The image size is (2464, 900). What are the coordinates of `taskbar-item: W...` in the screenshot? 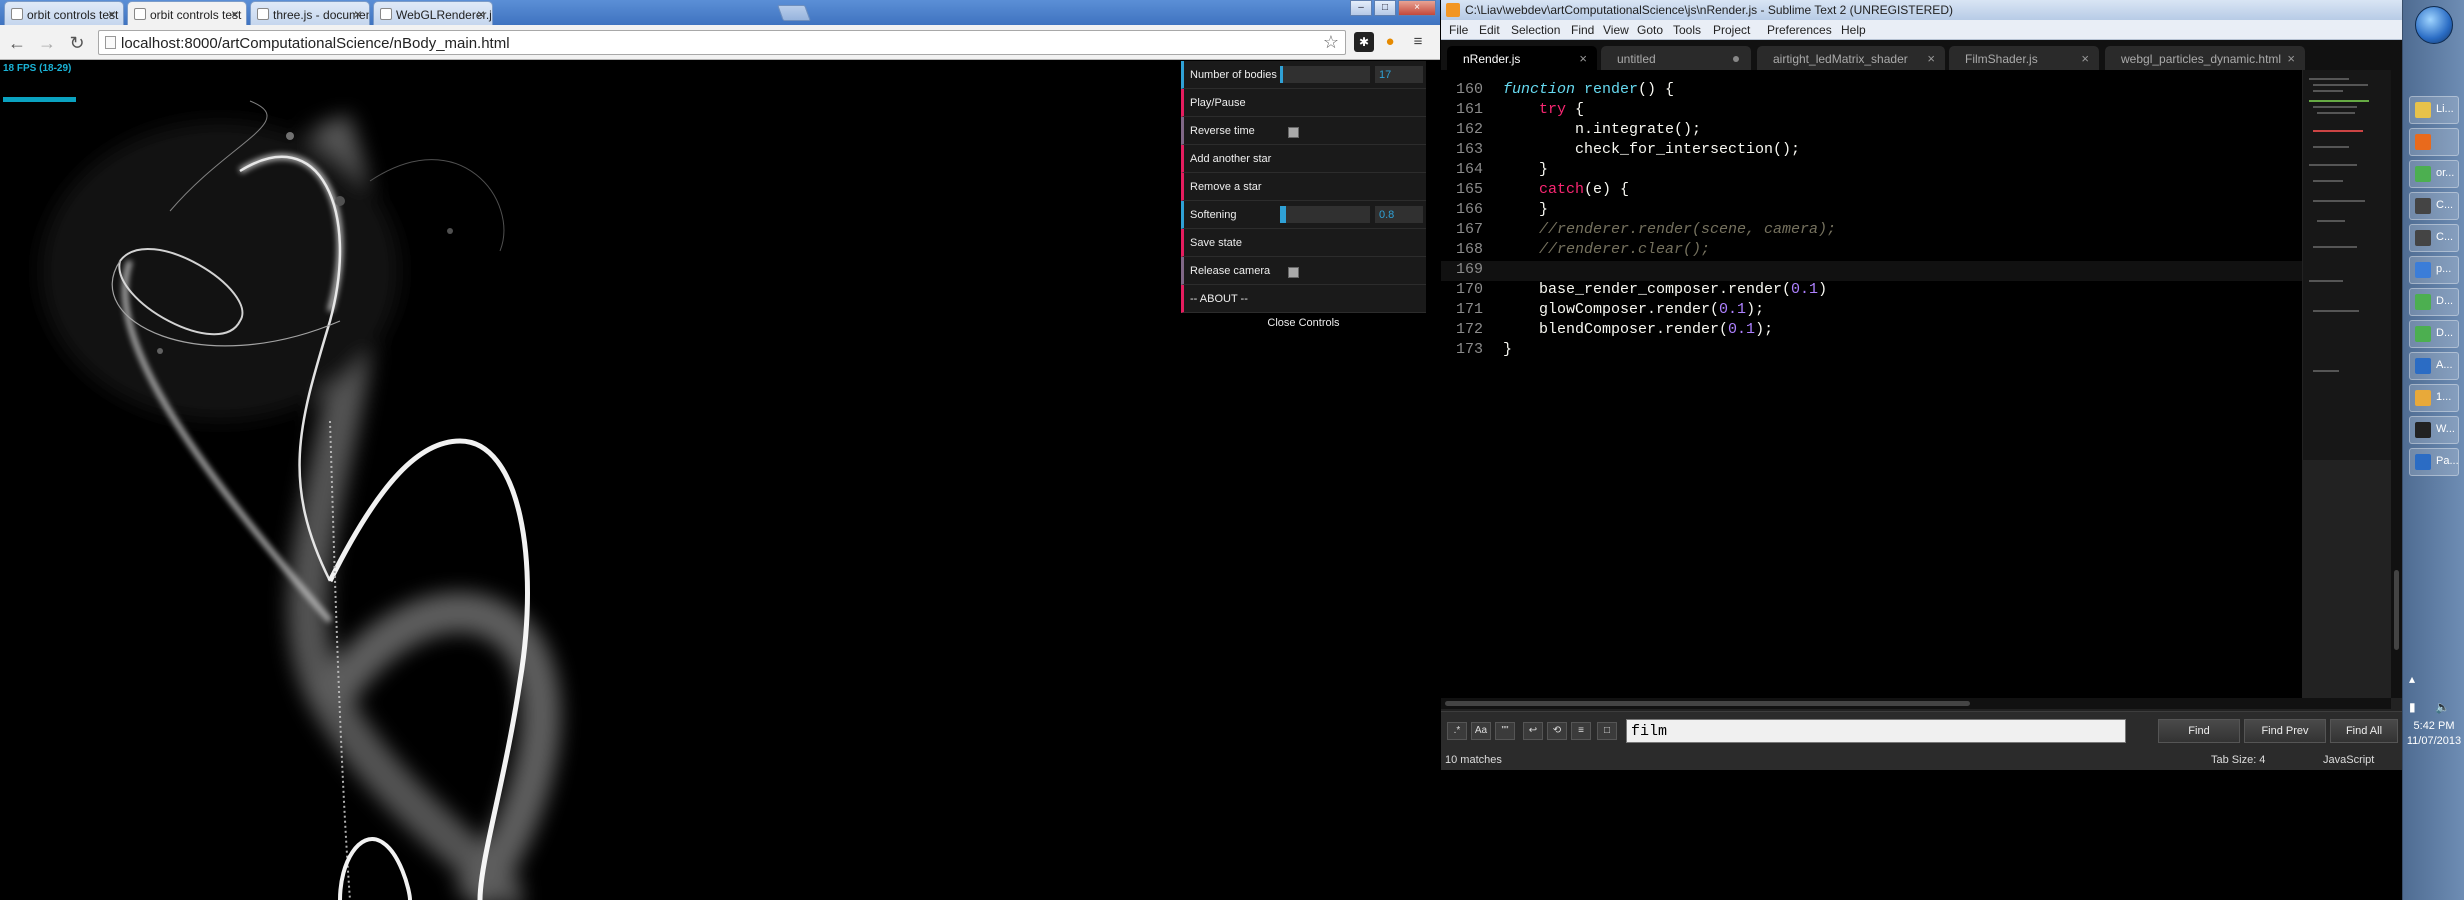 It's located at (2434, 430).